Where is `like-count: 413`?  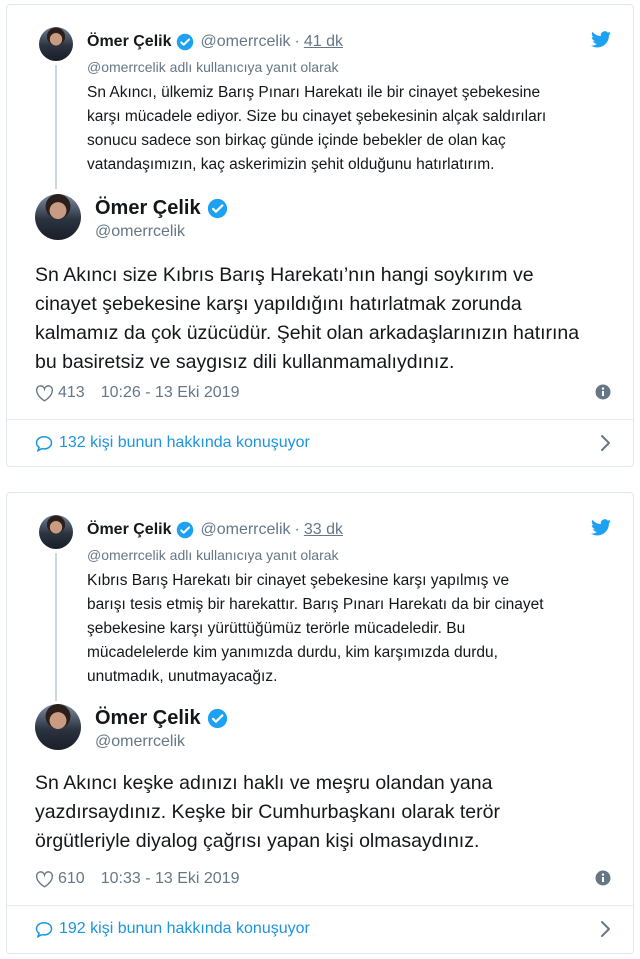 like-count: 413 is located at coordinates (71, 393).